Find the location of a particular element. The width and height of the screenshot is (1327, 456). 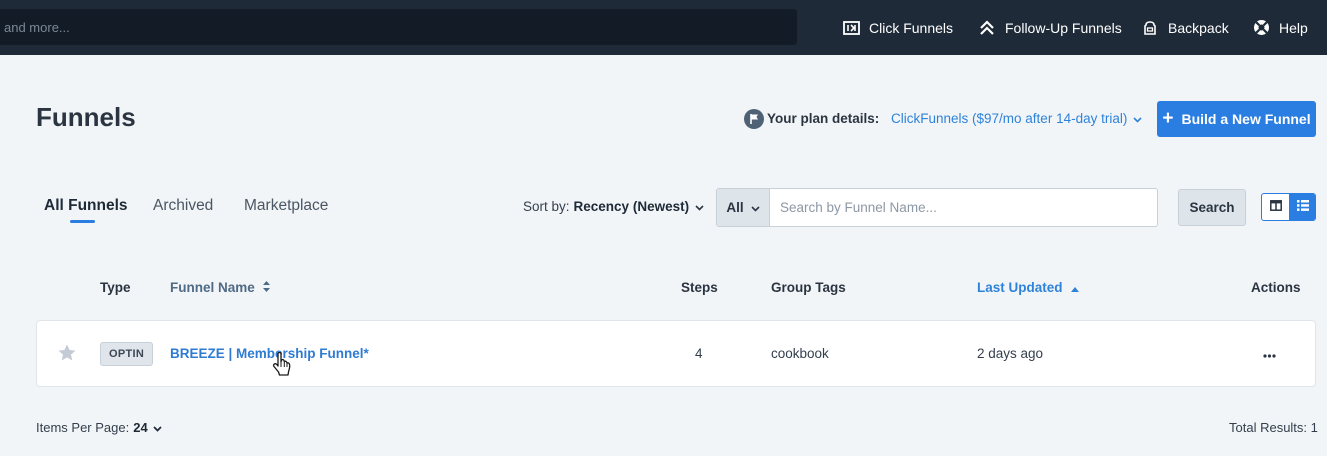

favorite-star-button is located at coordinates (67, 353).